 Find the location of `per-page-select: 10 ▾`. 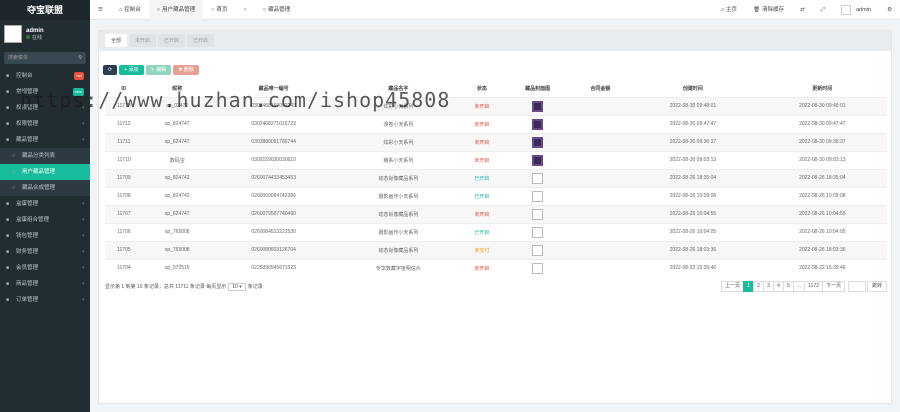

per-page-select: 10 ▾ is located at coordinates (237, 286).